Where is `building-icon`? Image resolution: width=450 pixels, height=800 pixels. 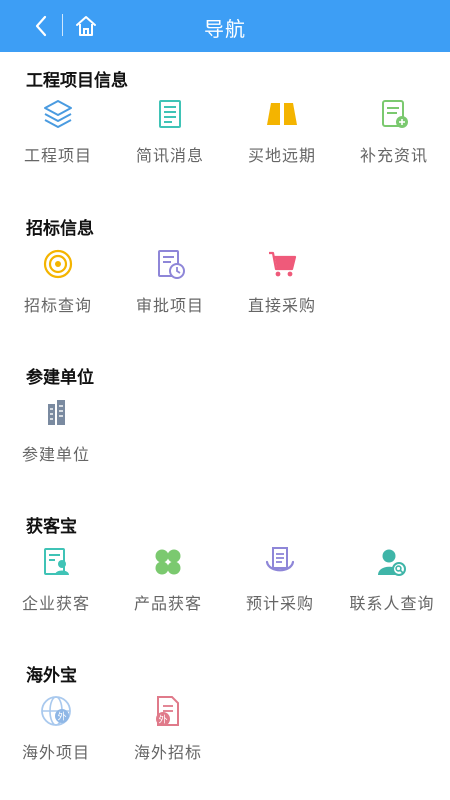 building-icon is located at coordinates (56, 413).